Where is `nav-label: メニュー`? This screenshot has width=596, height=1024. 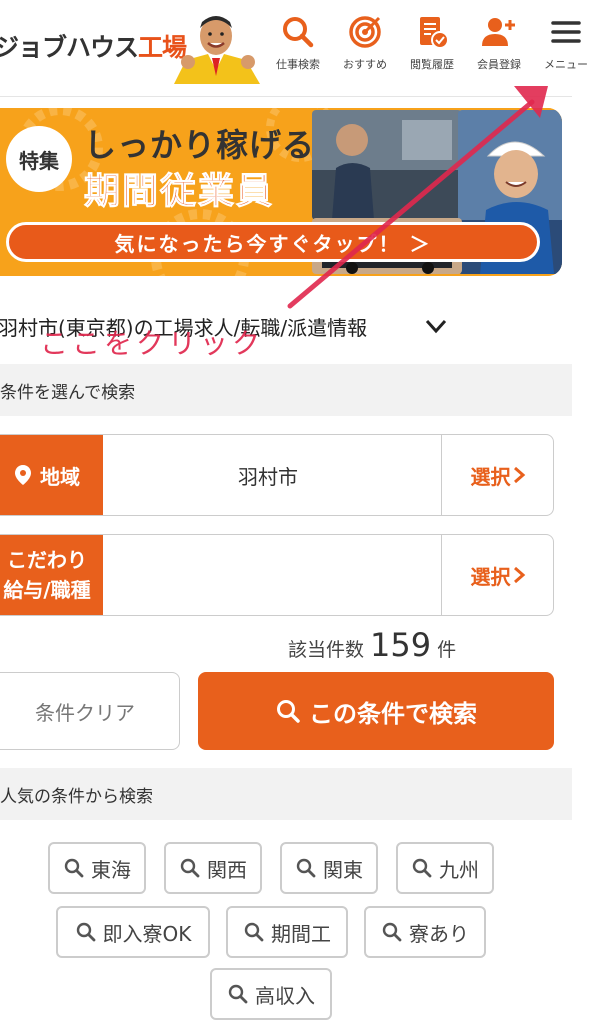 nav-label: メニュー is located at coordinates (566, 64).